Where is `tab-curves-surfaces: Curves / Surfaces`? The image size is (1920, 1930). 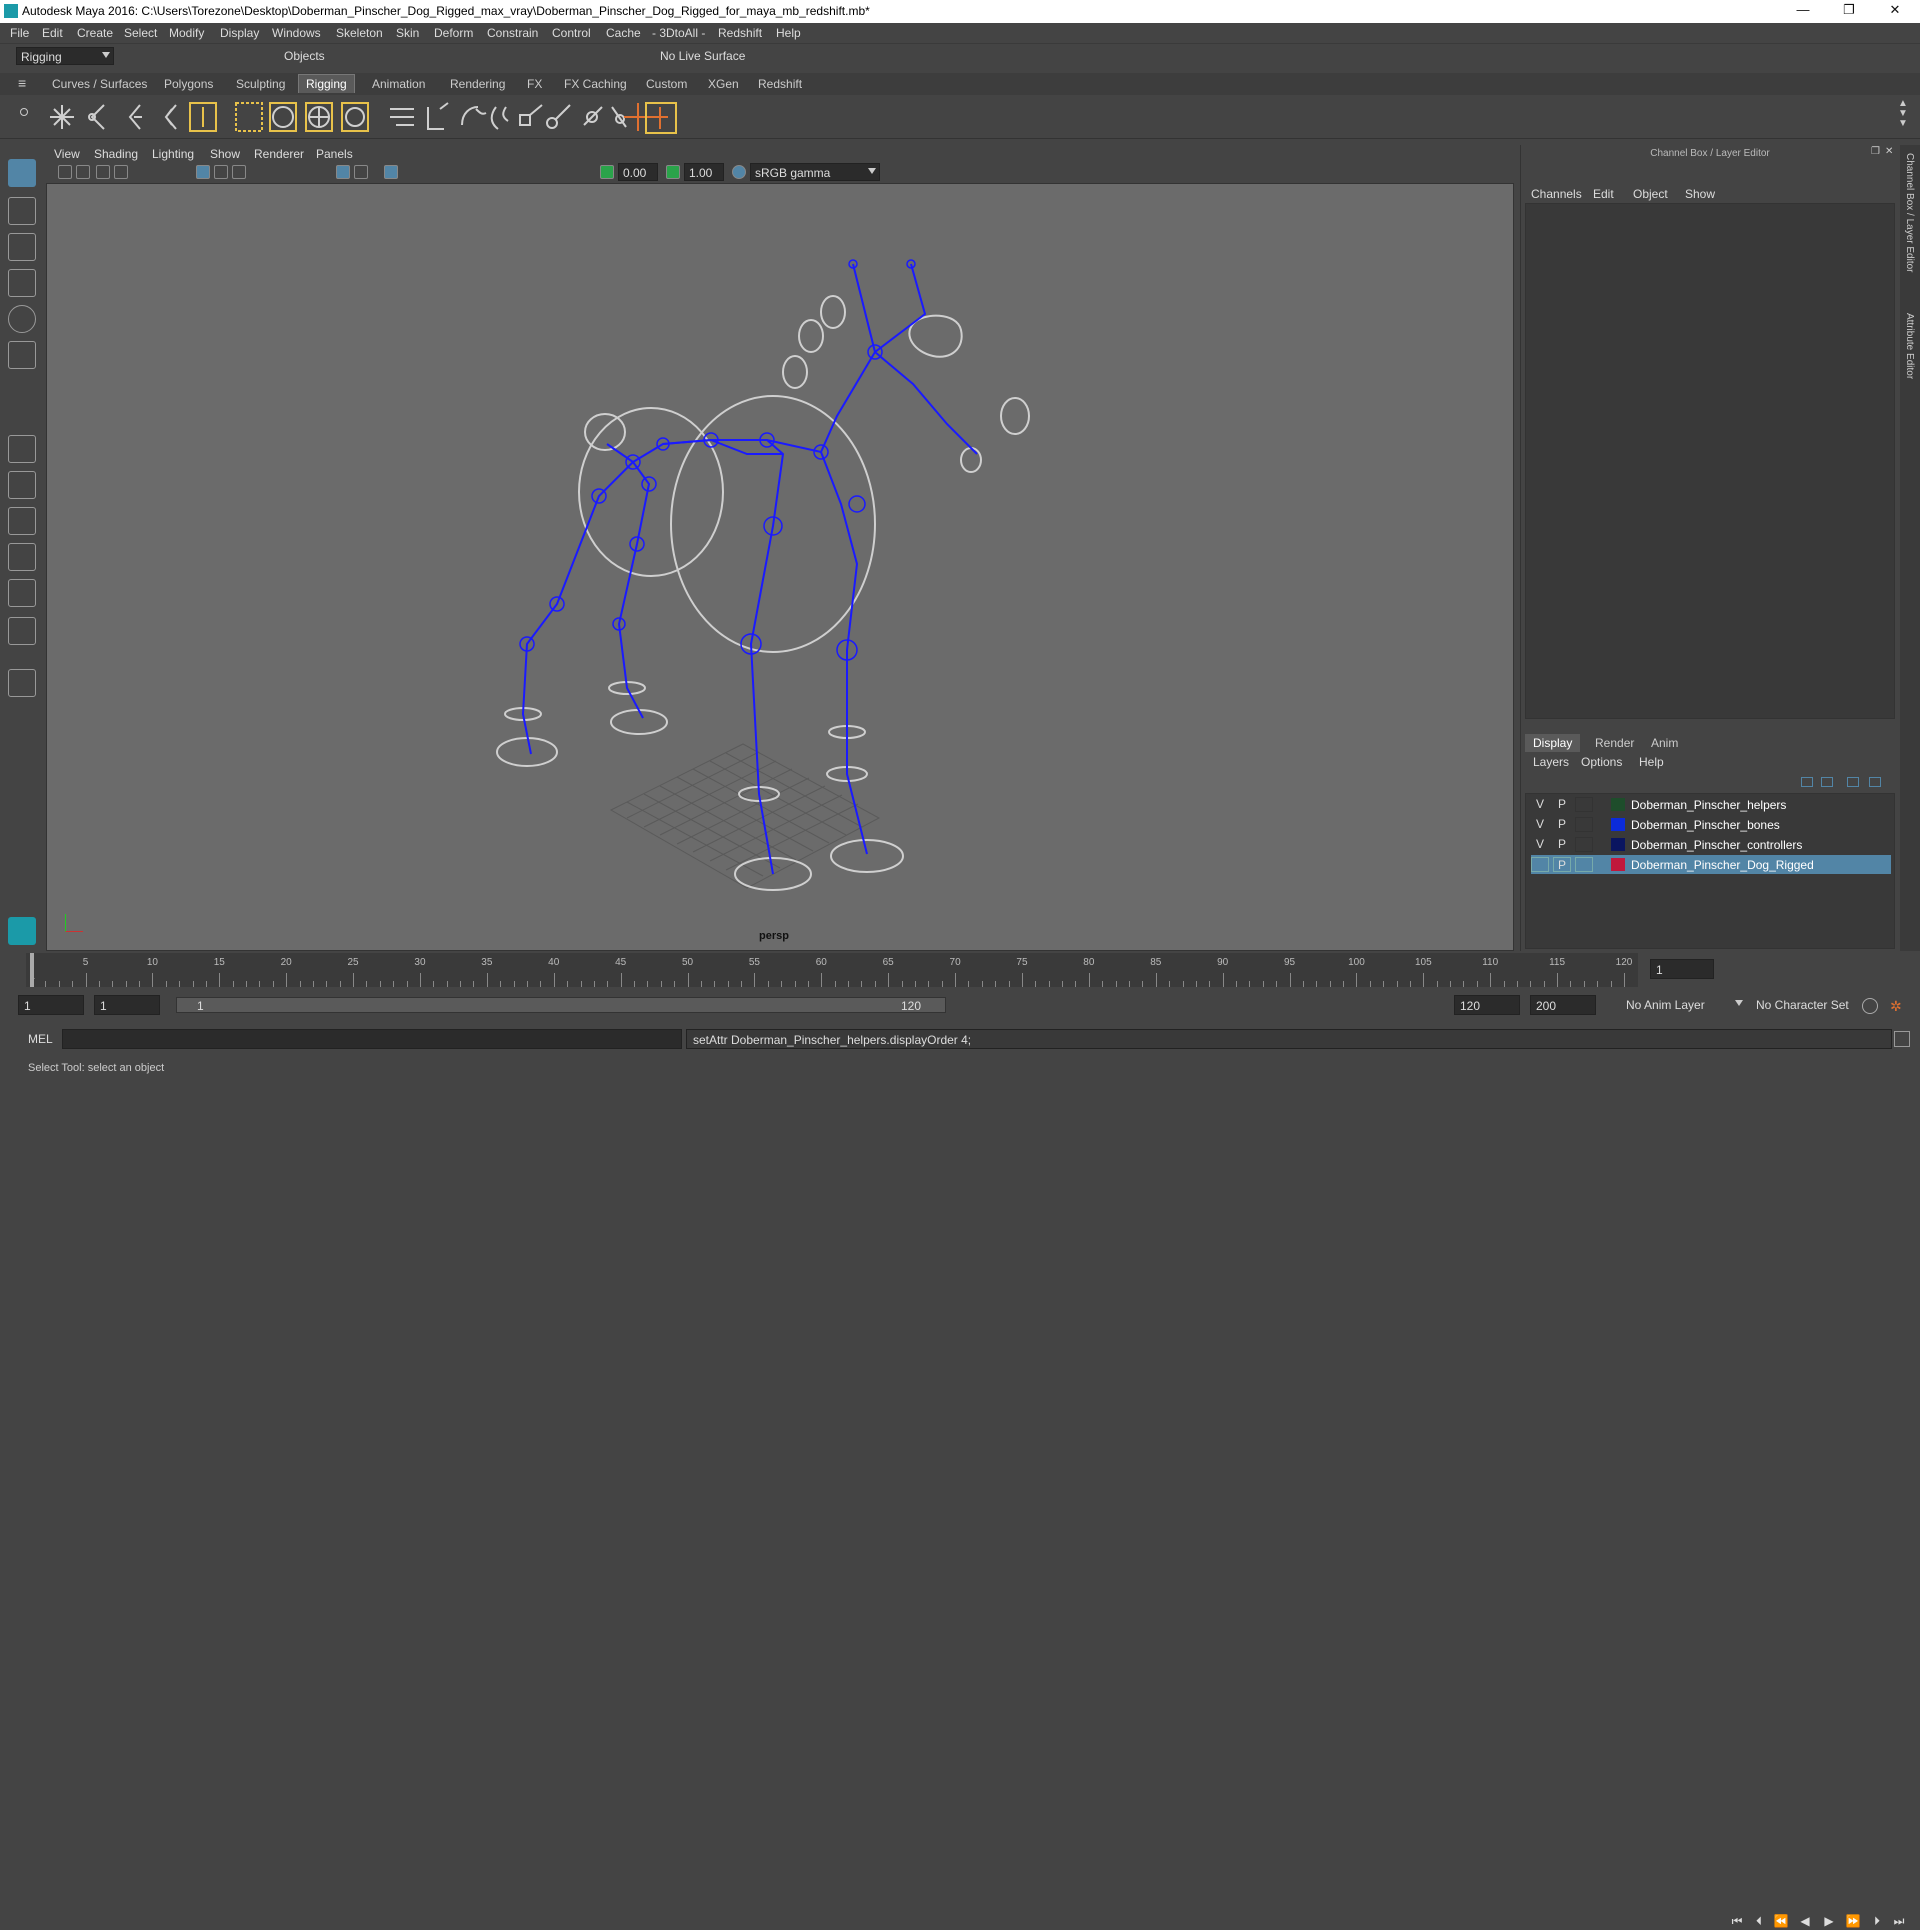 tab-curves-surfaces: Curves / Surfaces is located at coordinates (99, 84).